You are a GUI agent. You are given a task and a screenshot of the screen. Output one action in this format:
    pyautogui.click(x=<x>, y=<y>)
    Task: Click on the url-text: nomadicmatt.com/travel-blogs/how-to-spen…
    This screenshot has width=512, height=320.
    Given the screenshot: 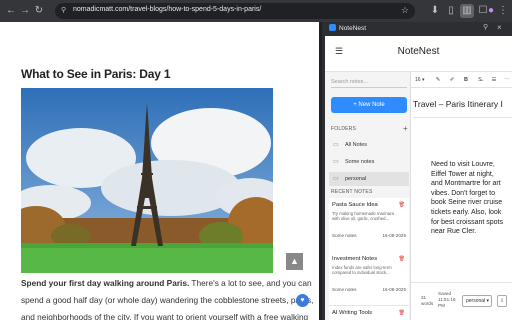 What is the action you would take?
    pyautogui.click(x=167, y=9)
    